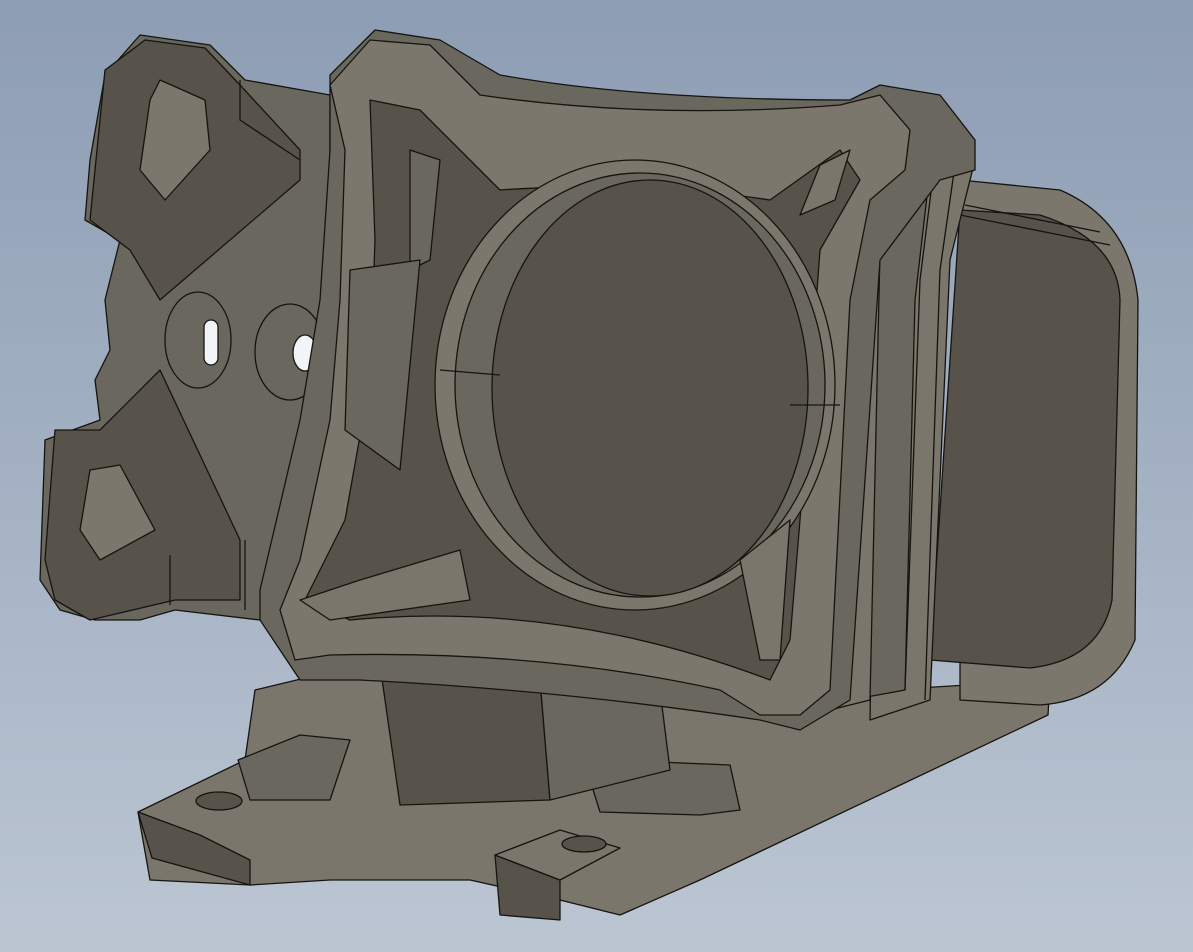  Describe the element at coordinates (198, 340) in the screenshot. I see `wing-slot` at that location.